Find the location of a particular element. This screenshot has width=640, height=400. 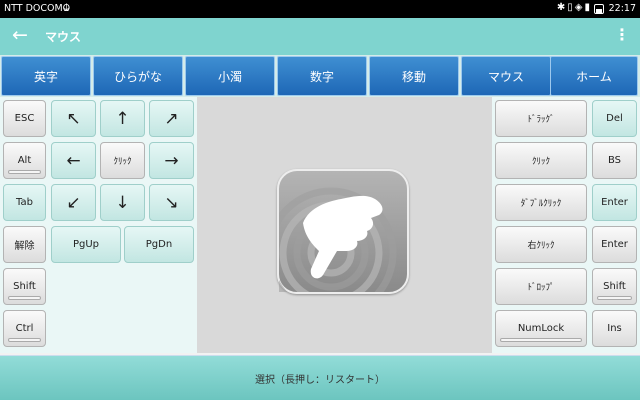

arrow-up-left-key: ↖ is located at coordinates (73, 118).